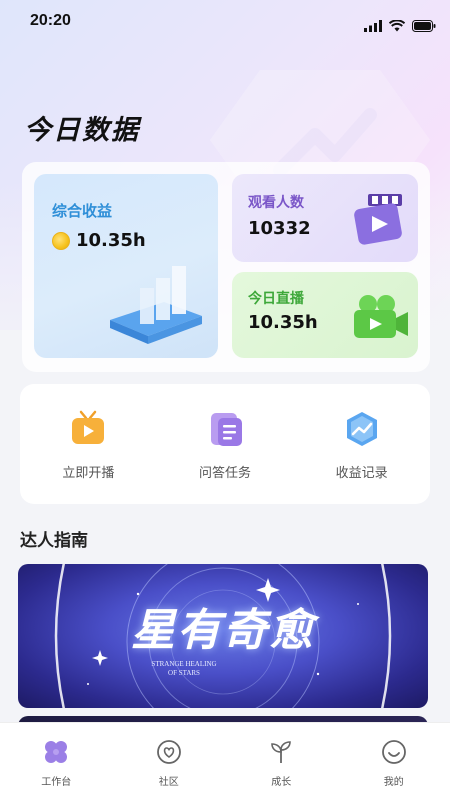  I want to click on earnings-record-button: 收益记录, so click(362, 444).